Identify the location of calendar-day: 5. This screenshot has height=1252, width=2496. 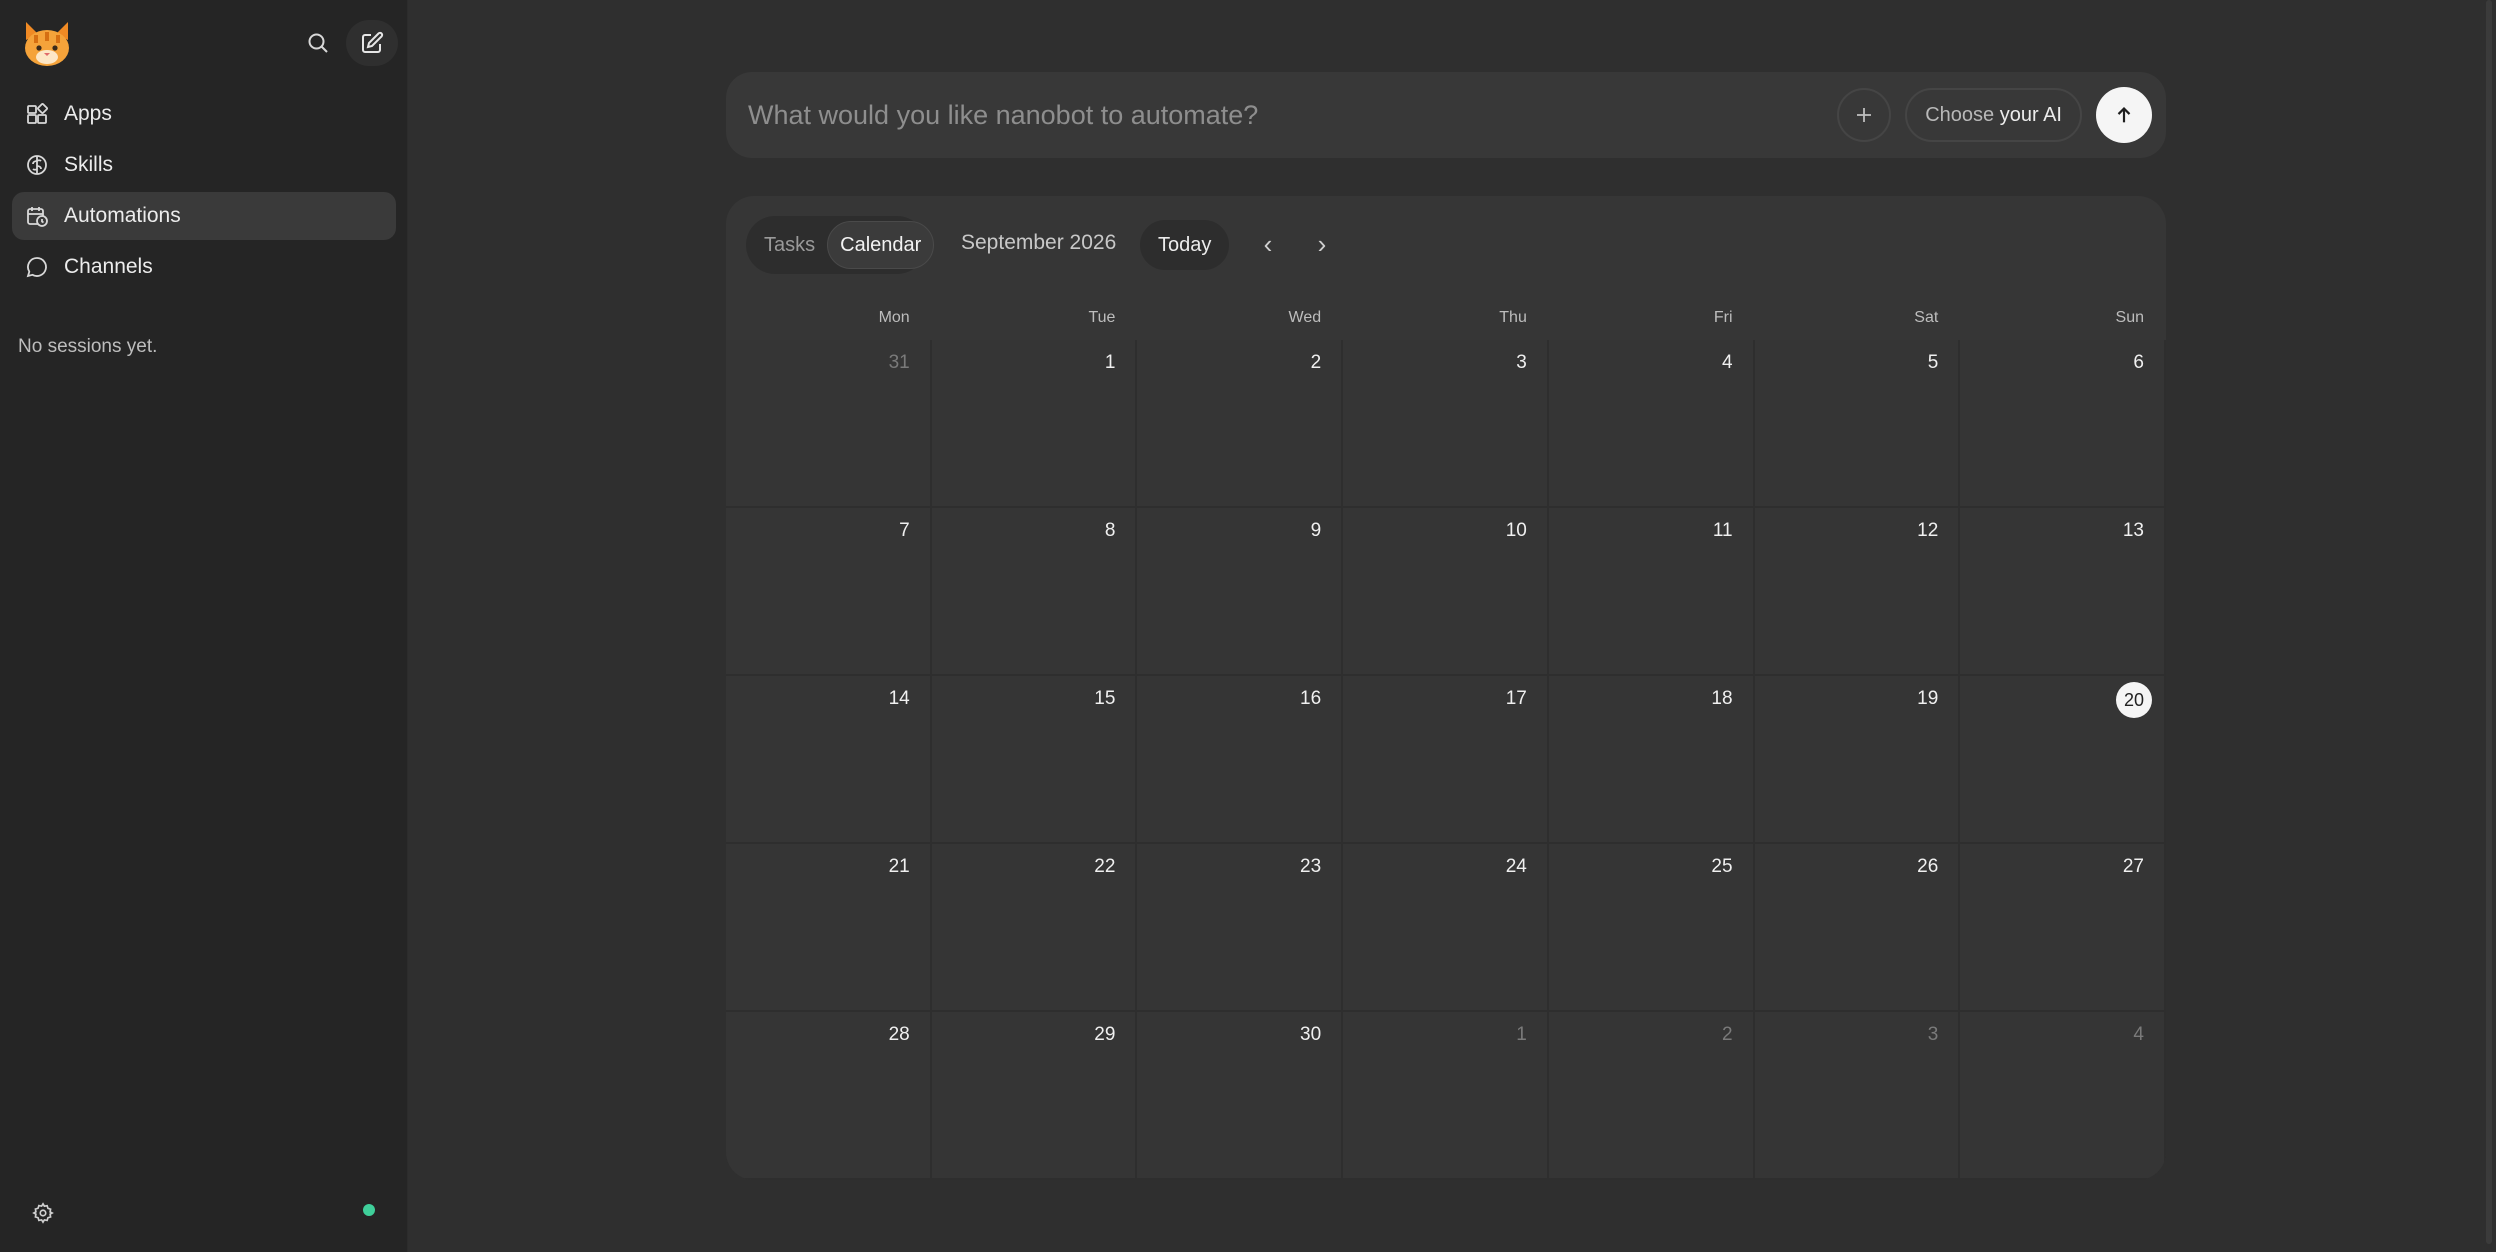
(1857, 424).